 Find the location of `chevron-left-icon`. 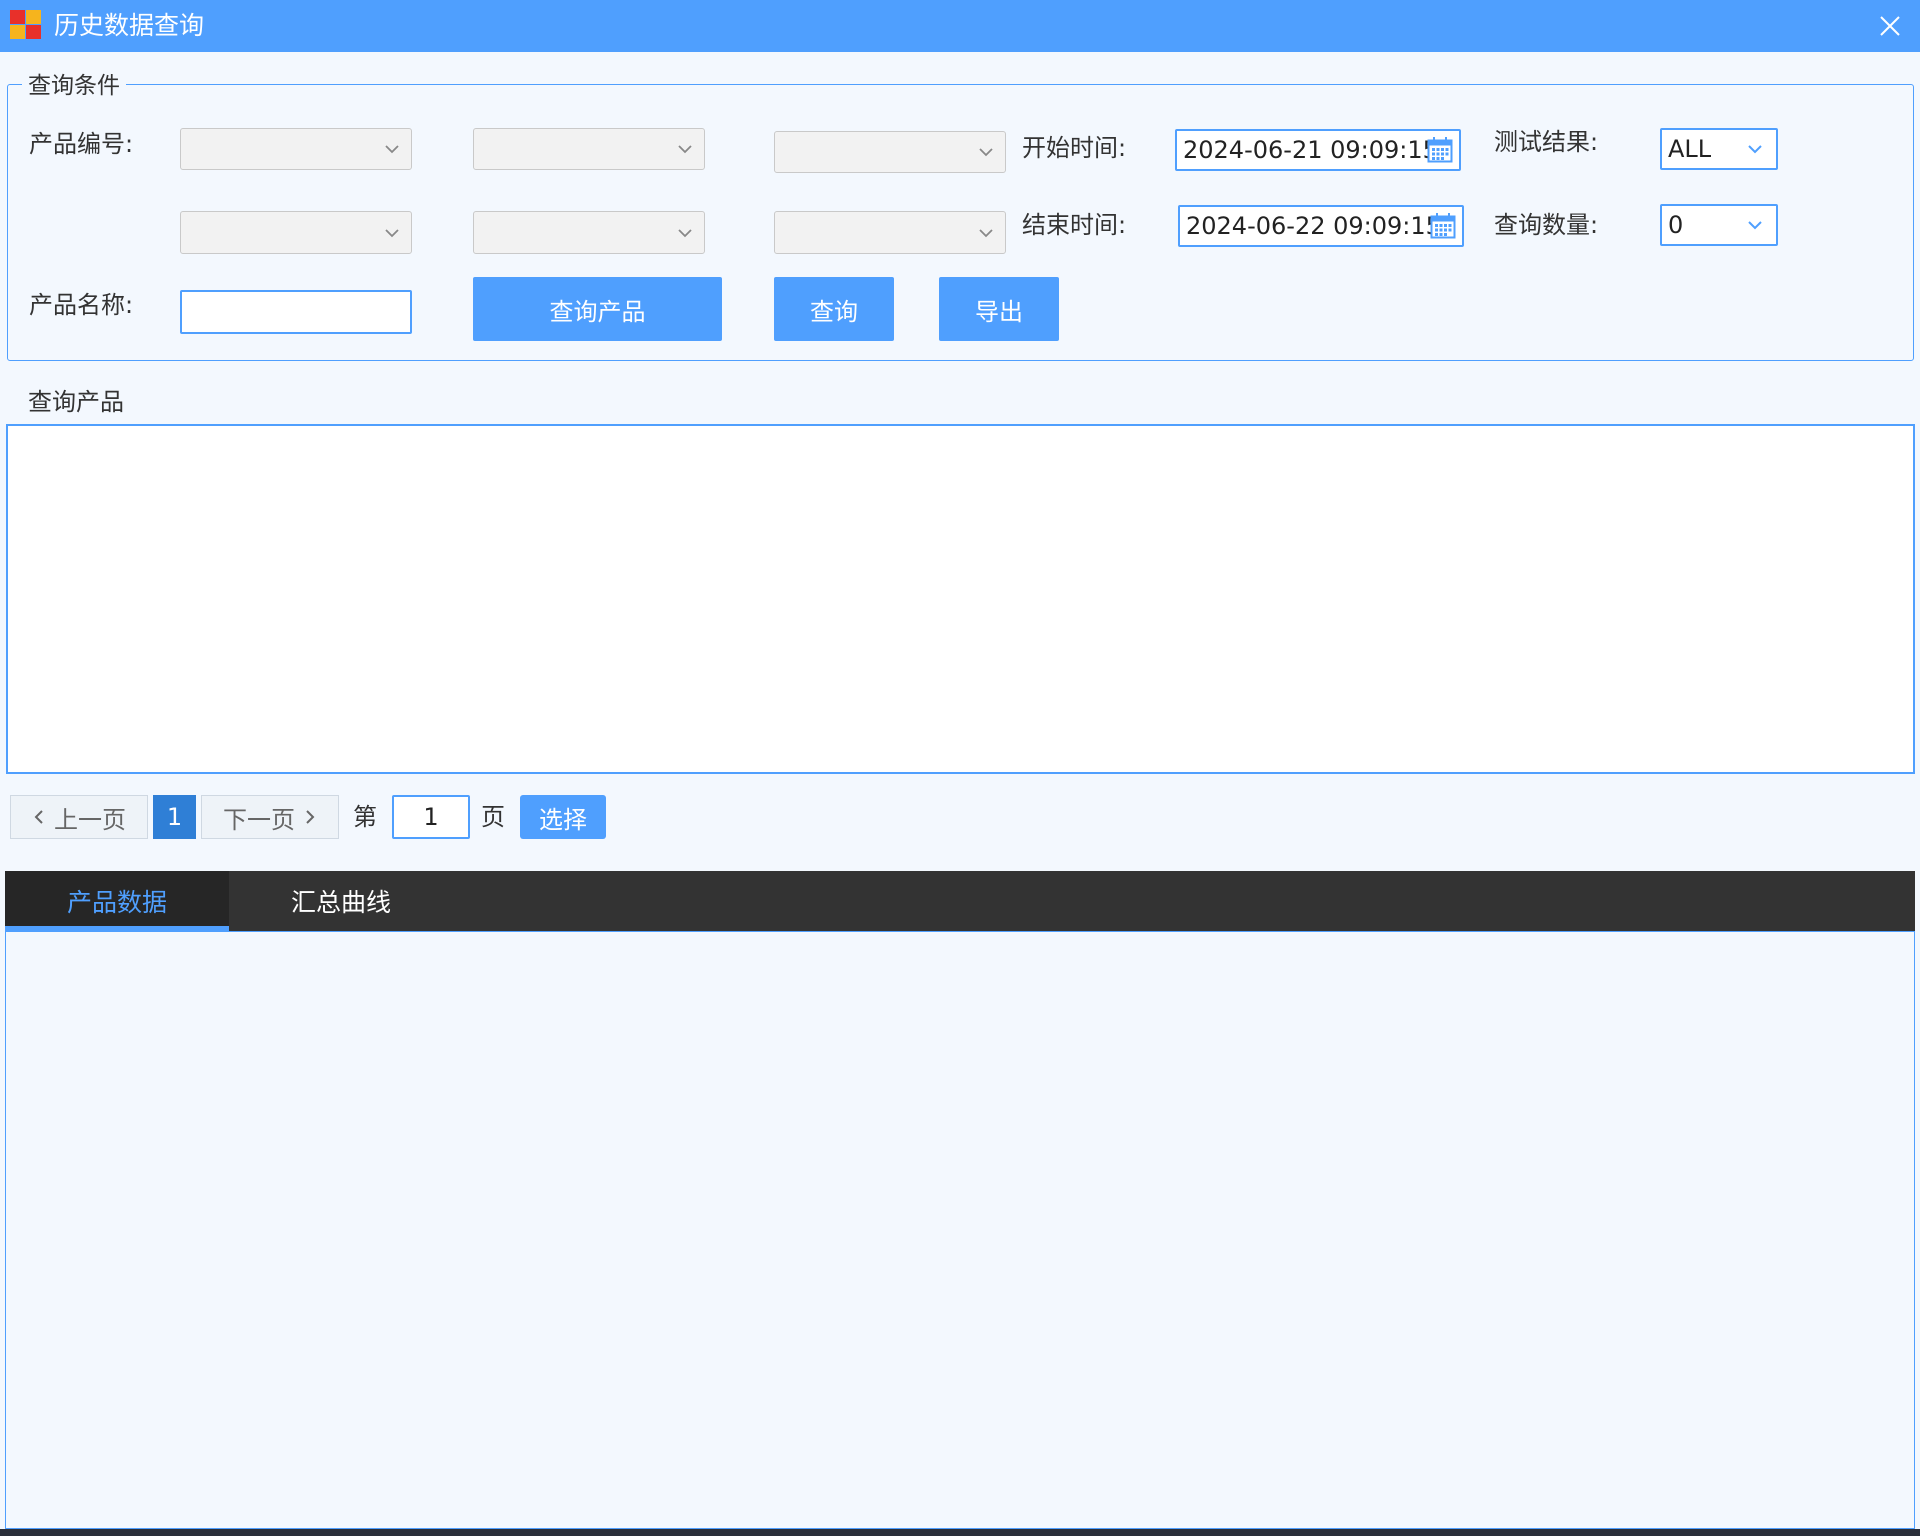

chevron-left-icon is located at coordinates (38, 817).